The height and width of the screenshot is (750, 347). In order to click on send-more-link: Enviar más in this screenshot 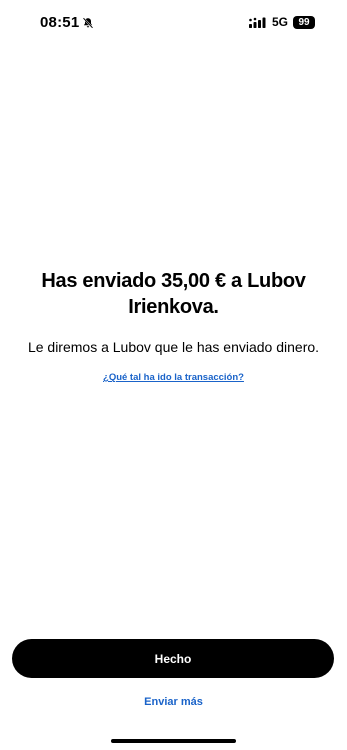, I will do `click(173, 702)`.